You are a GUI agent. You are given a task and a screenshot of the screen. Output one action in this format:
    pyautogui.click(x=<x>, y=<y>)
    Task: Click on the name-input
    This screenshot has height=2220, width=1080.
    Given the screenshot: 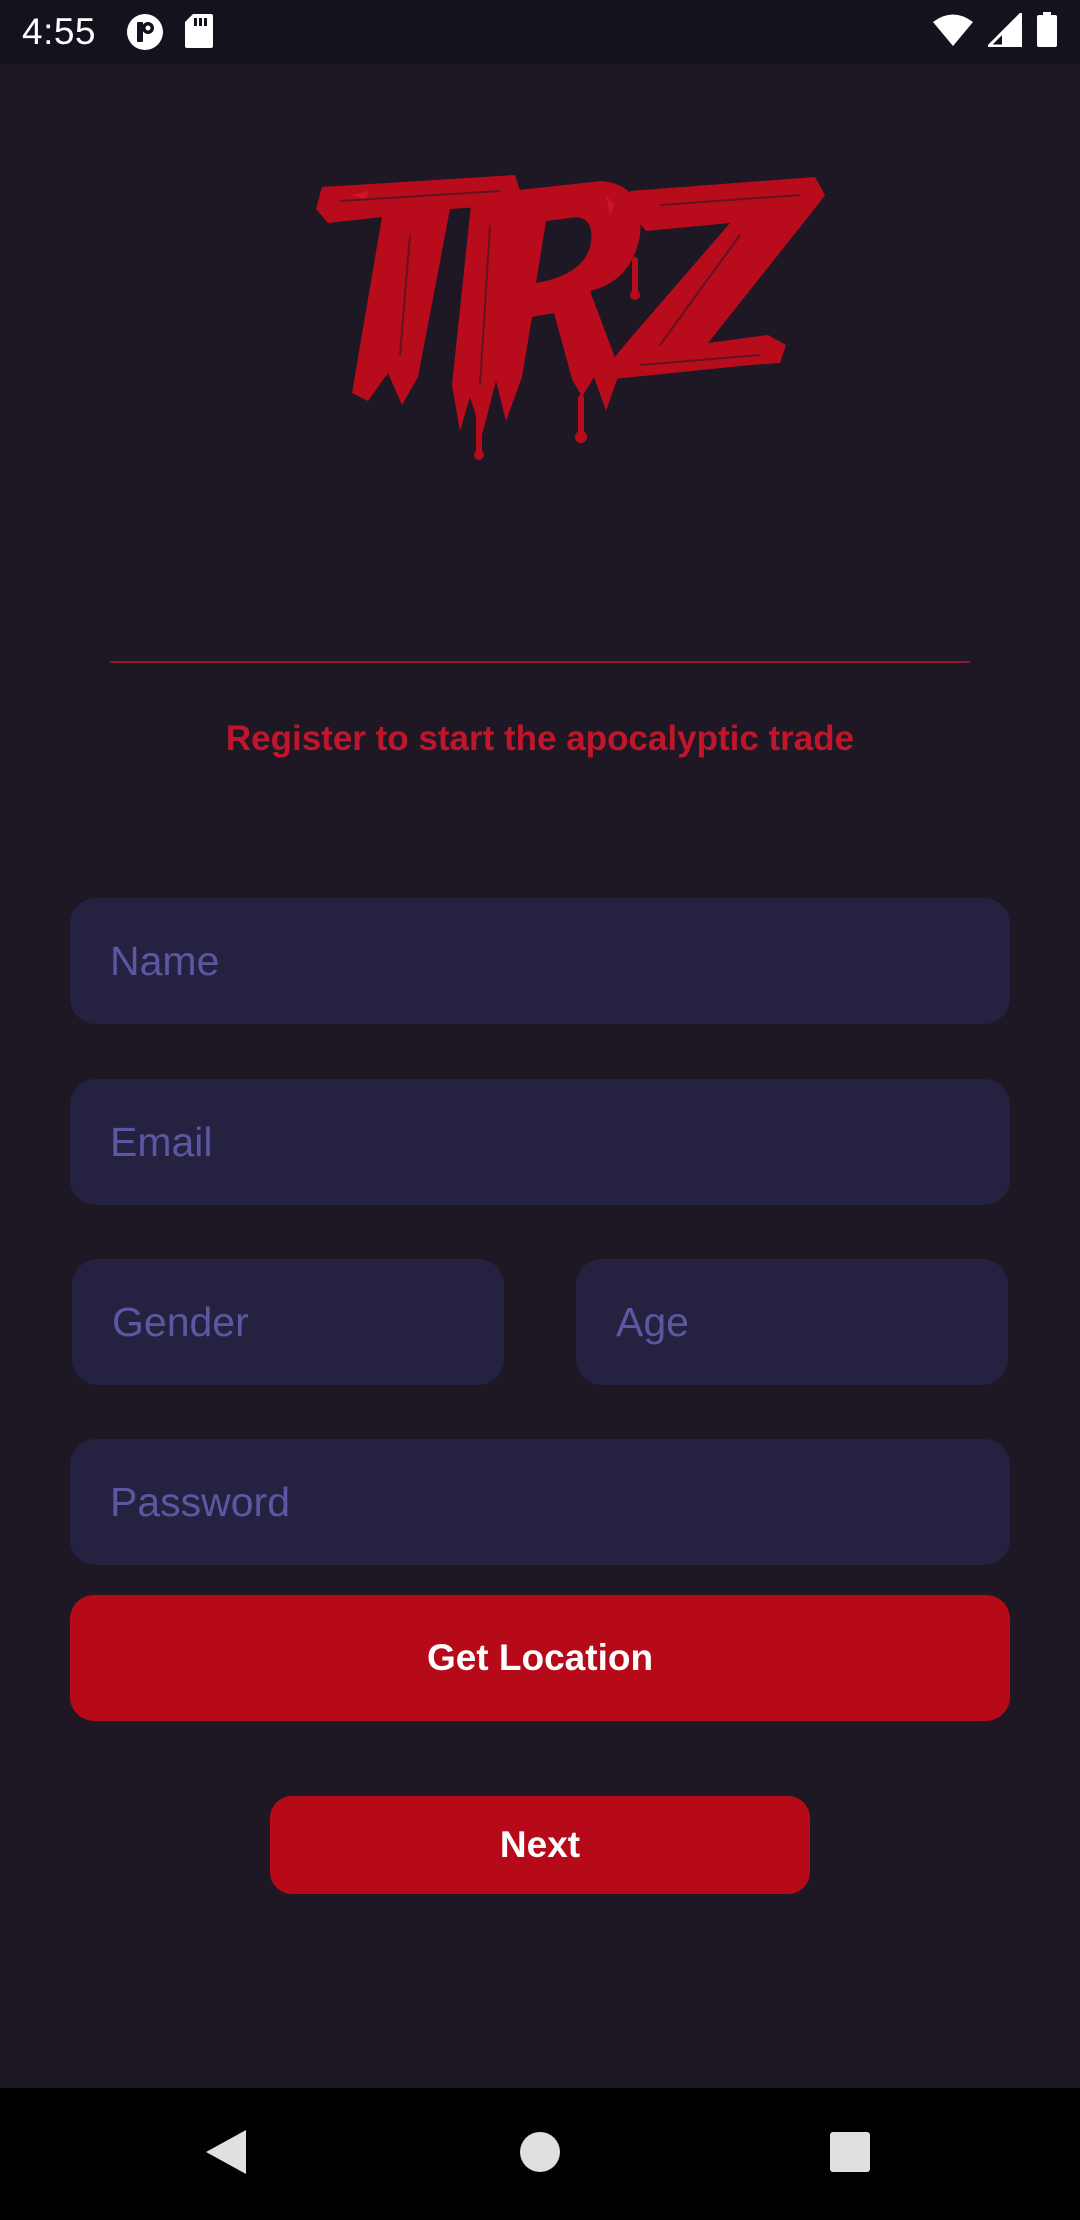 What is the action you would take?
    pyautogui.click(x=540, y=961)
    